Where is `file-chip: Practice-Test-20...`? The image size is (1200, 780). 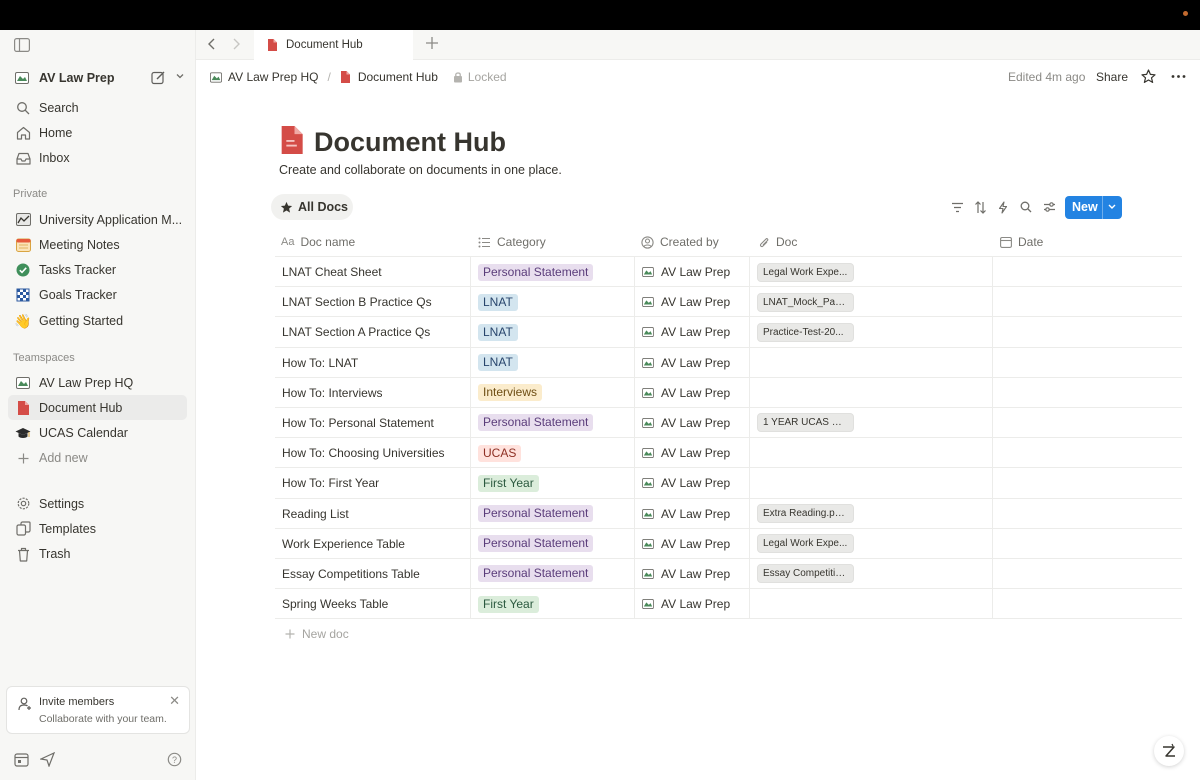 file-chip: Practice-Test-20... is located at coordinates (805, 332).